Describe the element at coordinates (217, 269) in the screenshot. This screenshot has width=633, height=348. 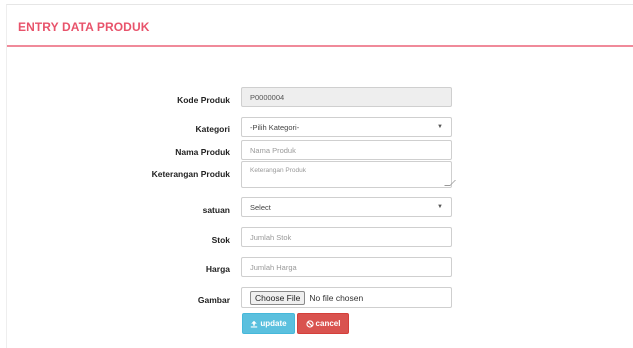
I see `harga-label: Harga` at that location.